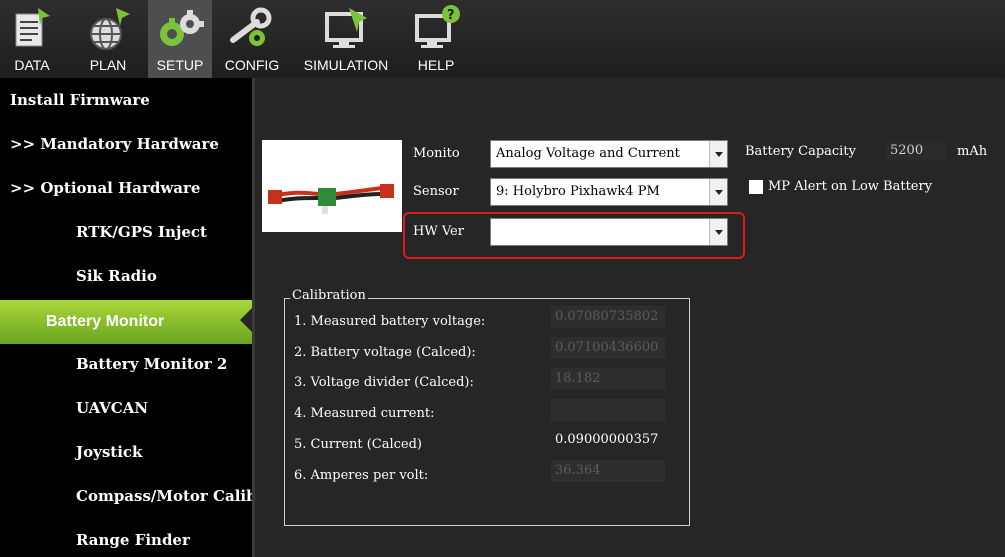 The width and height of the screenshot is (1005, 557). Describe the element at coordinates (756, 187) in the screenshot. I see `mp-alert-checkbox` at that location.